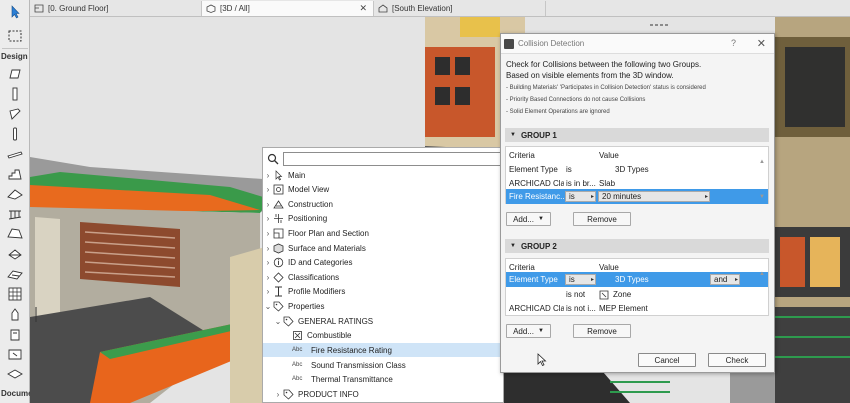 This screenshot has height=403, width=850. What do you see at coordinates (654, 196) in the screenshot?
I see `value-dropdown: 20 minutes ▸` at bounding box center [654, 196].